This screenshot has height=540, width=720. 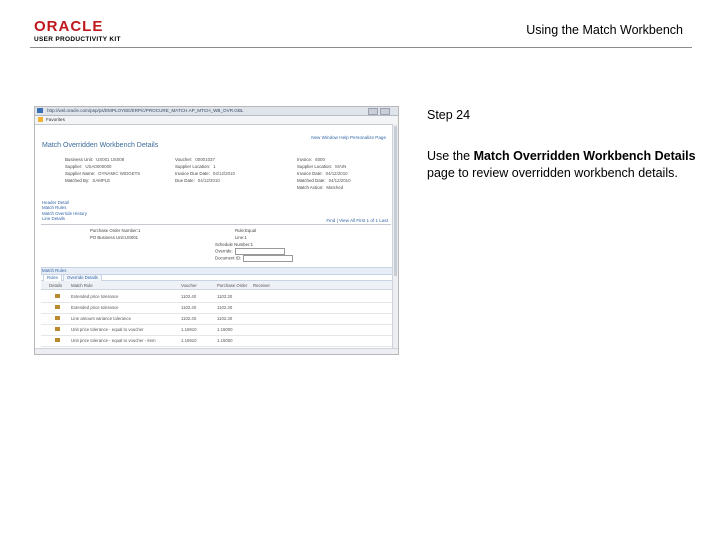 What do you see at coordinates (348, 137) in the screenshot?
I see `header-links: New Window Help Personalize Page` at bounding box center [348, 137].